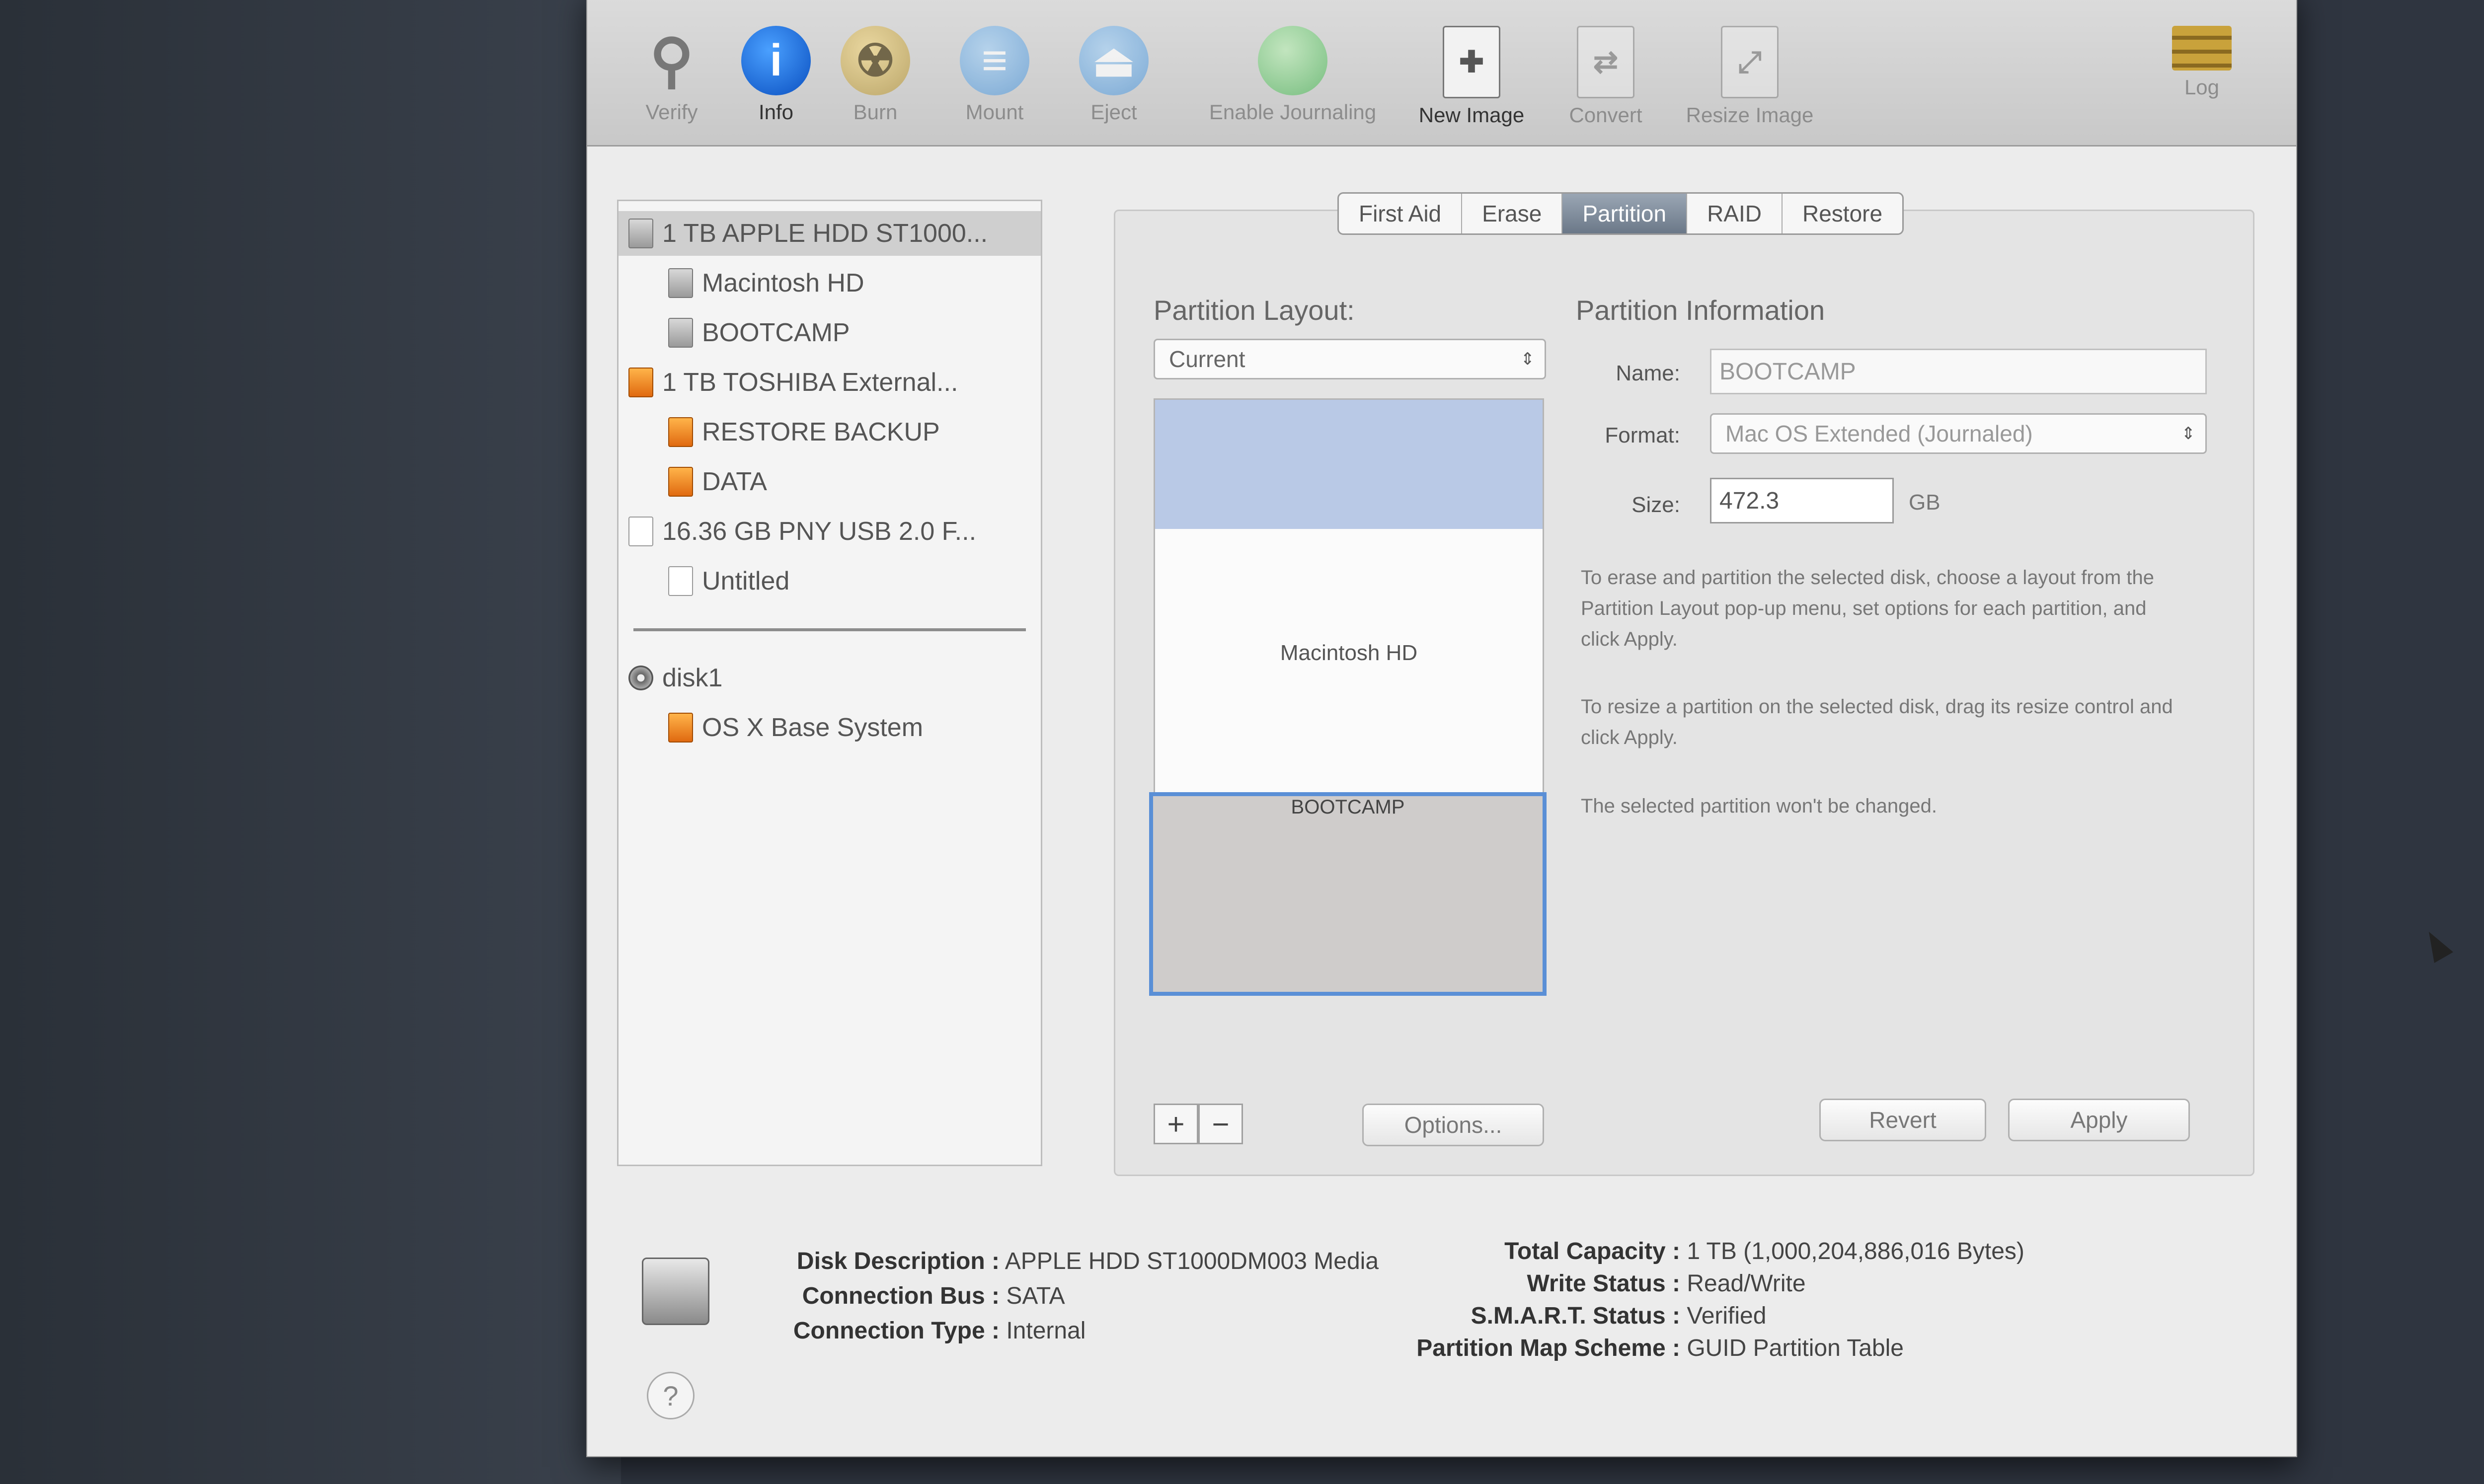  I want to click on log-button: Log, so click(2202, 62).